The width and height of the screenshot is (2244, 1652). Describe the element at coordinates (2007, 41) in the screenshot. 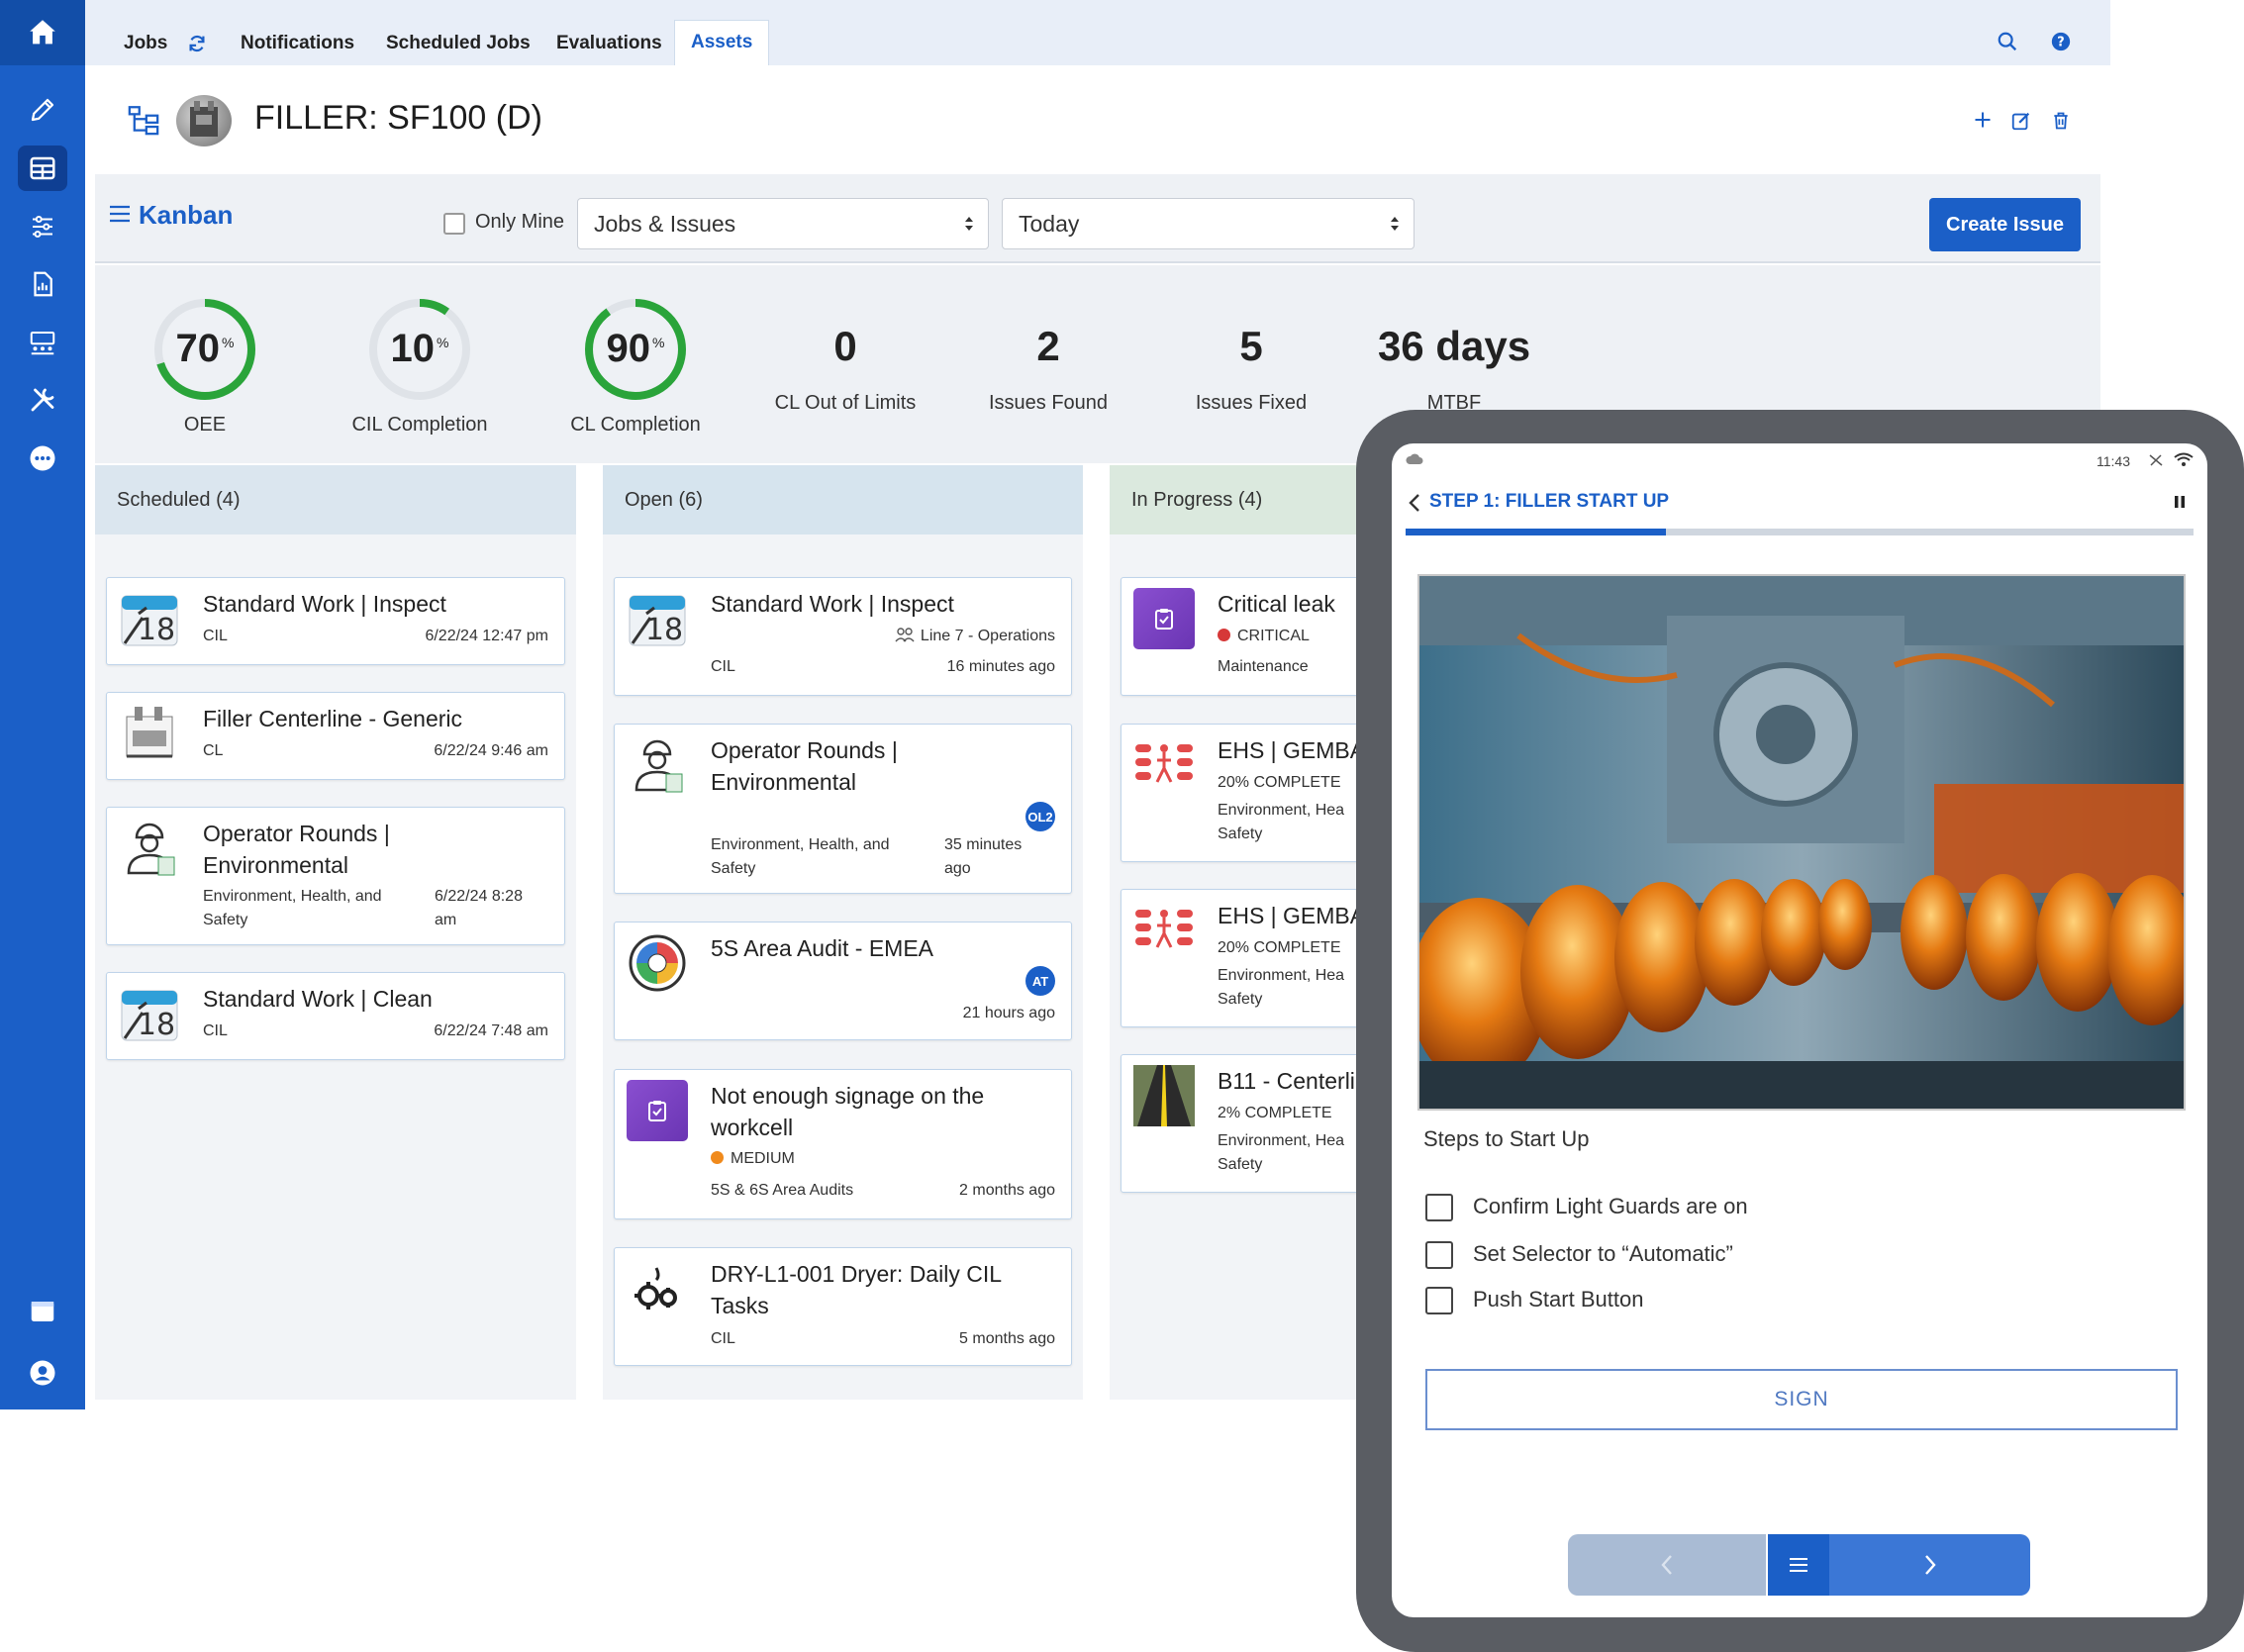

I see `search-icon` at that location.